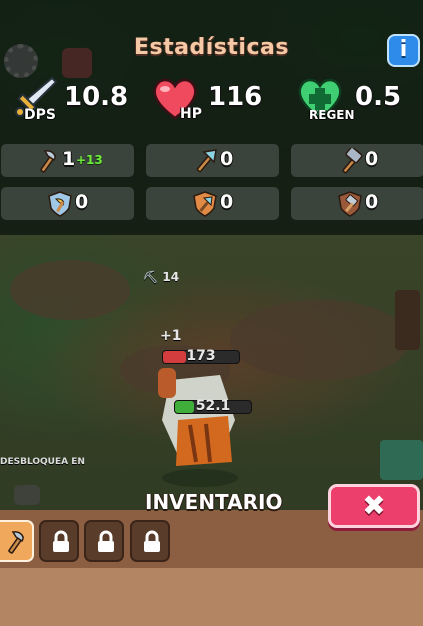 The width and height of the screenshot is (423, 626). I want to click on hp-tag: HP, so click(191, 114).